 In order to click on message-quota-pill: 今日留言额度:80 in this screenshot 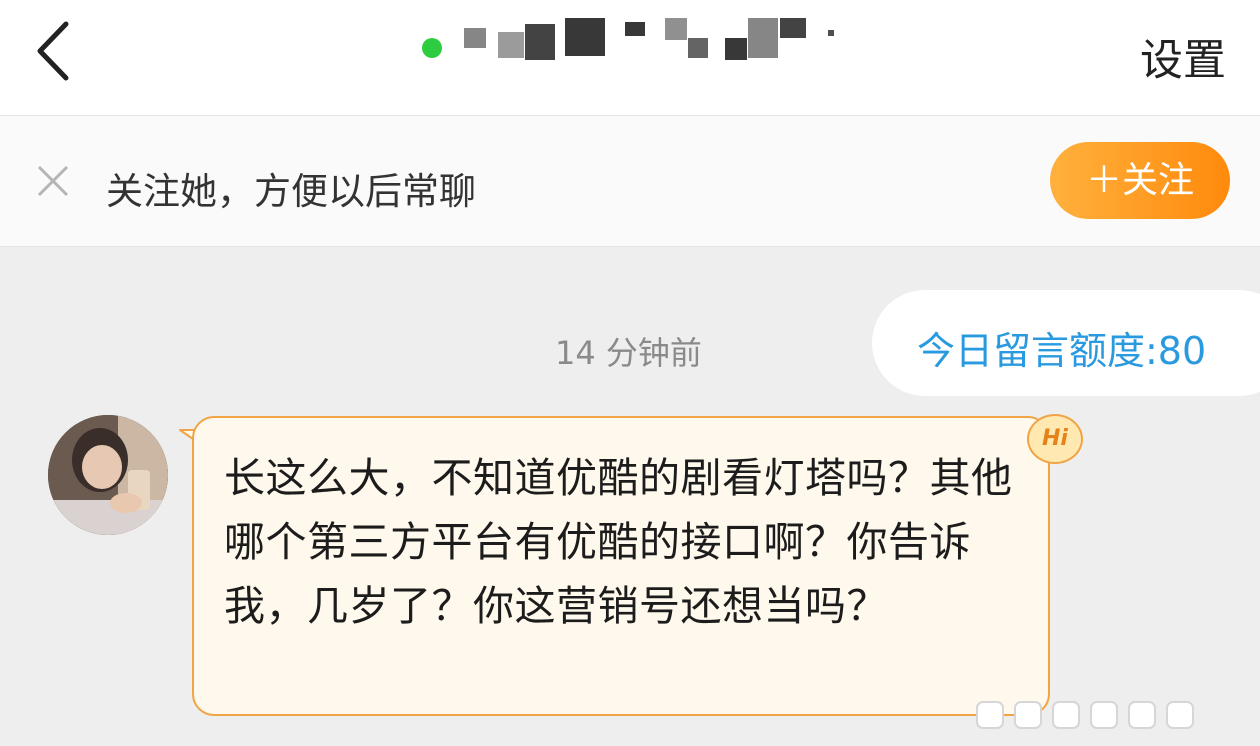, I will do `click(1066, 343)`.